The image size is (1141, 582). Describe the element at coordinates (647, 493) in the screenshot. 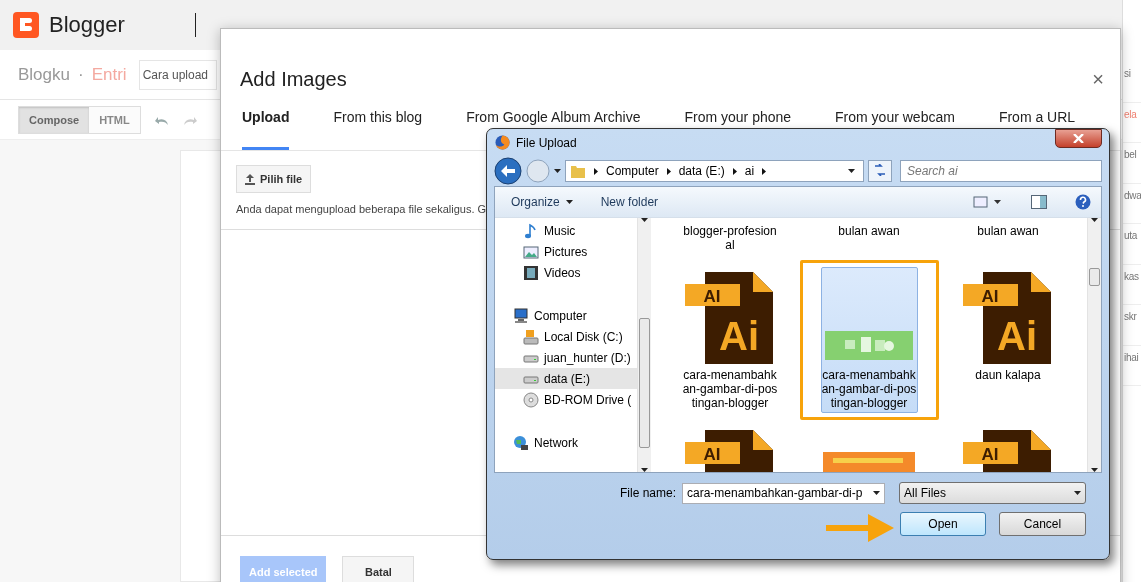

I see `file-name-label: File name:` at that location.